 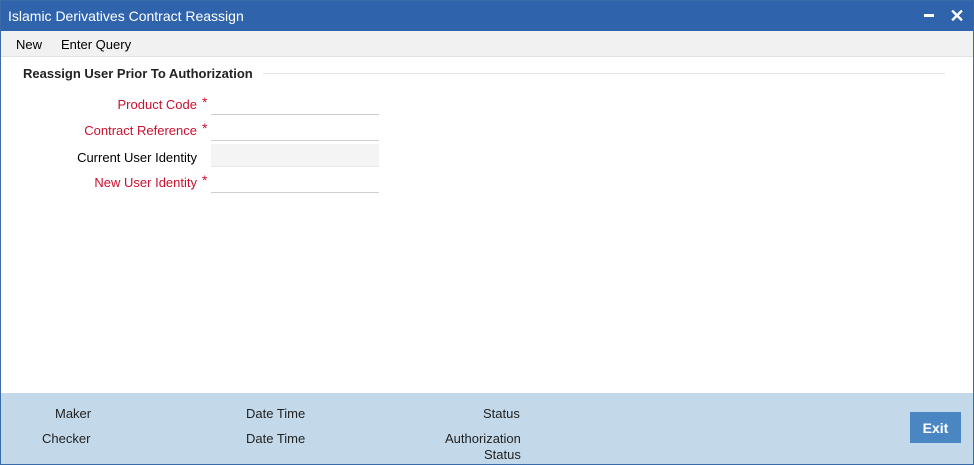 What do you see at coordinates (502, 454) in the screenshot?
I see `authorization-status-label-line2: Status` at bounding box center [502, 454].